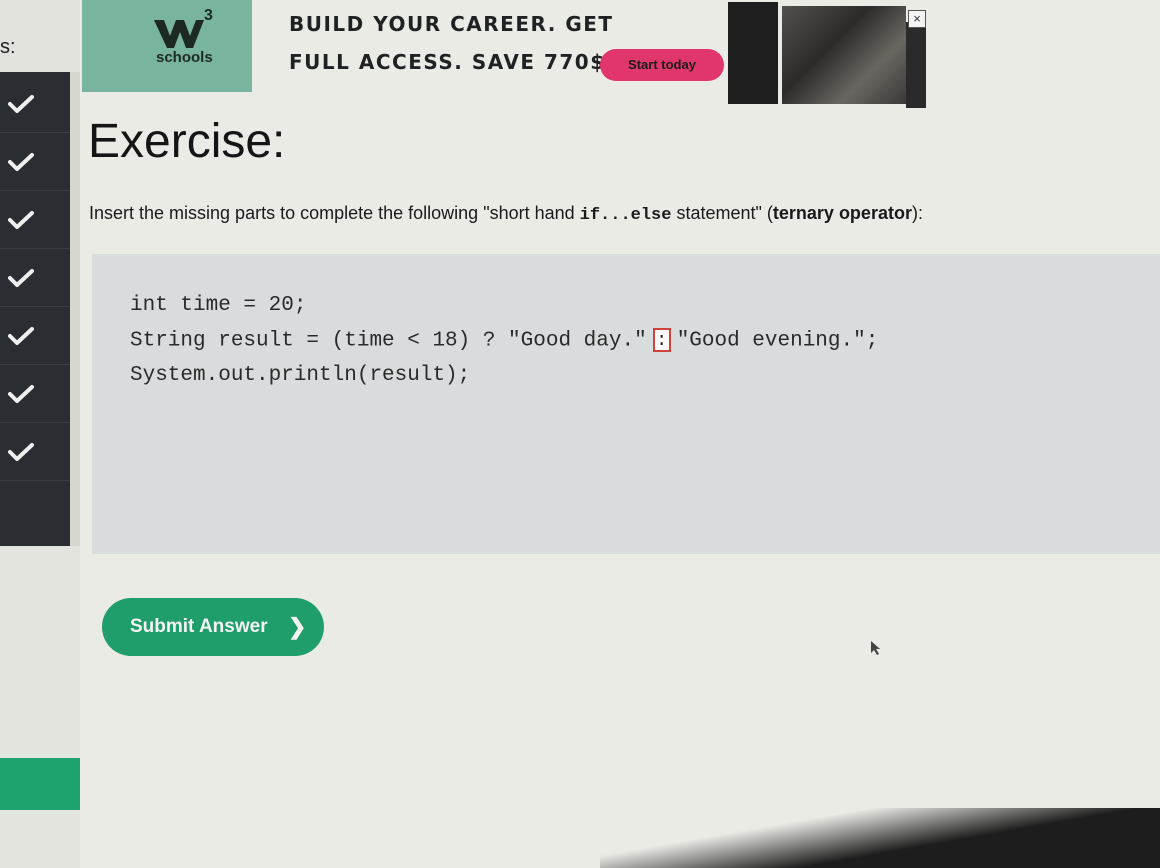  I want to click on w3schools-logo-icon: 3, so click(183, 27).